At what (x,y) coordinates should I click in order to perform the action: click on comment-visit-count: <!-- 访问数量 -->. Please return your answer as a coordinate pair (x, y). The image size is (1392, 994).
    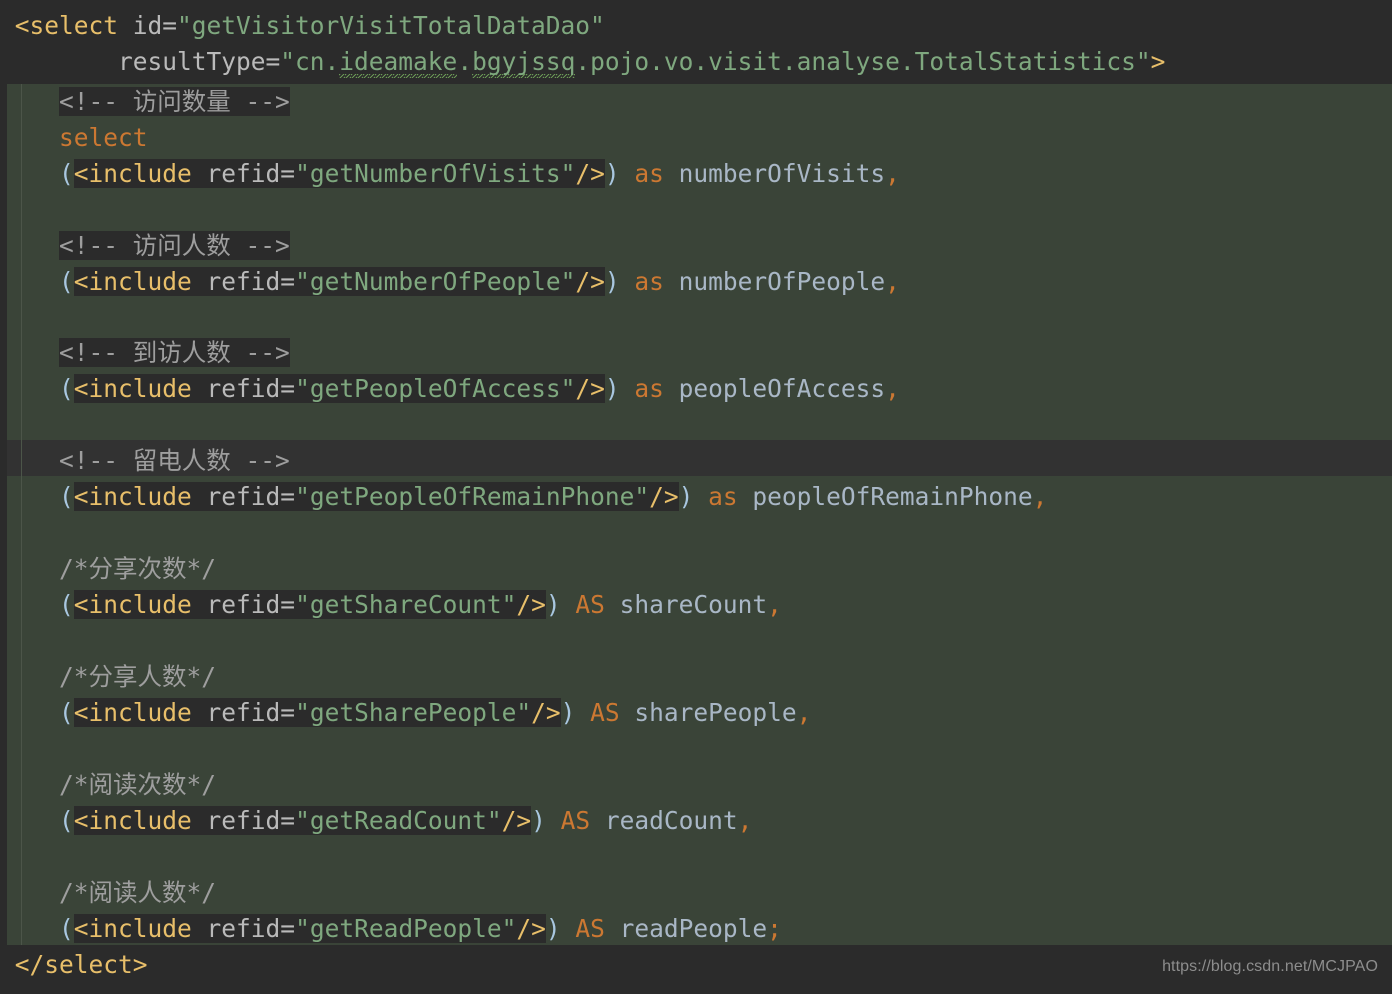
    Looking at the image, I should click on (174, 101).